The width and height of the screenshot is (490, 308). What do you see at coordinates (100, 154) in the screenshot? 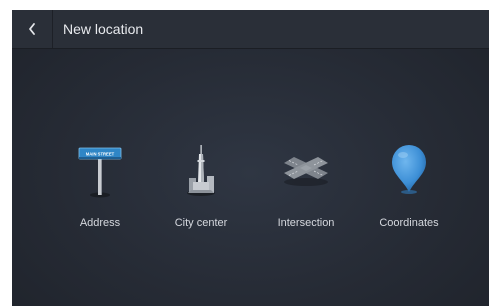
I see `street-sign-text: MAIN STREET` at bounding box center [100, 154].